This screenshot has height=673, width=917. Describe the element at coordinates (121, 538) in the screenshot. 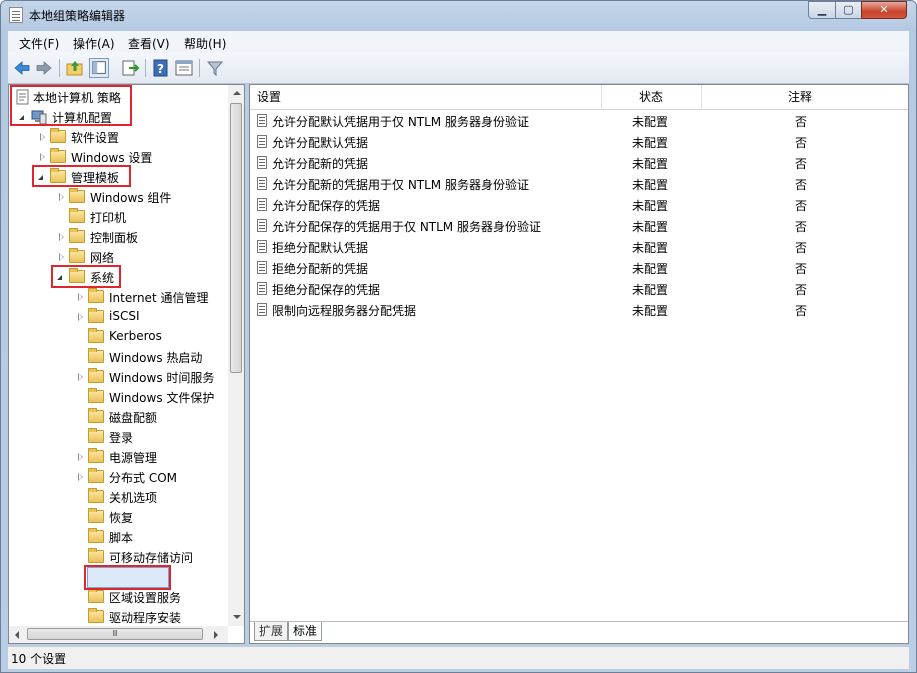

I see `tree-item-label: 脚本` at that location.